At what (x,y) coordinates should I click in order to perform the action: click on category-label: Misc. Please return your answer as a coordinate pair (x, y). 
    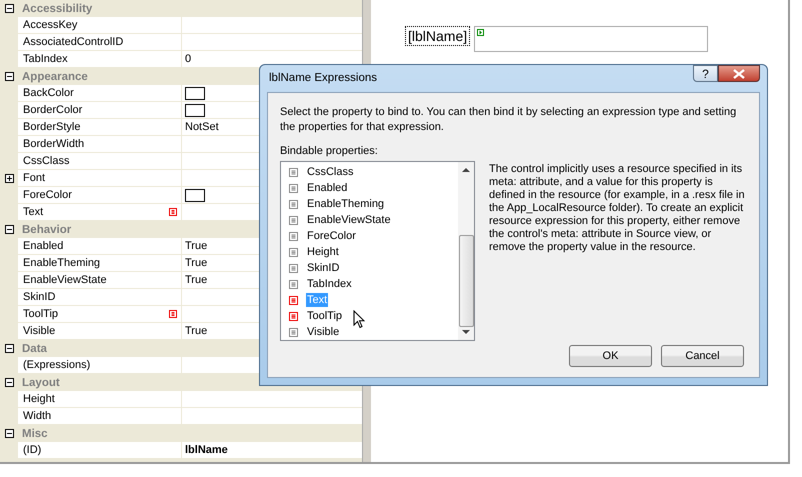
    Looking at the image, I should click on (34, 434).